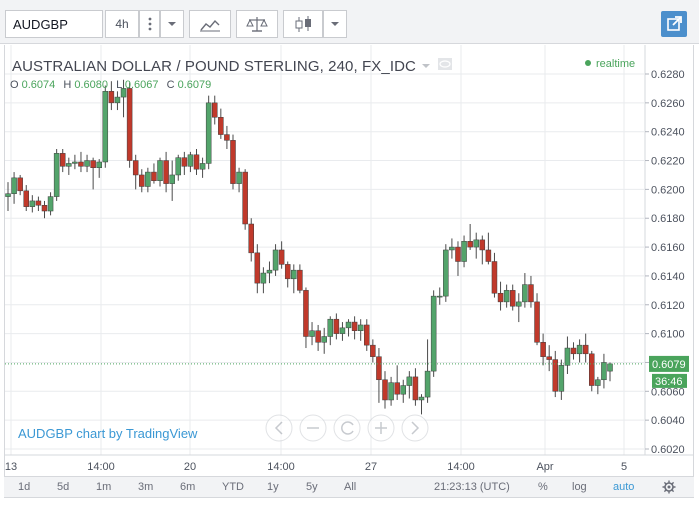 Image resolution: width=699 pixels, height=508 pixels. I want to click on range-5y: 5y, so click(312, 487).